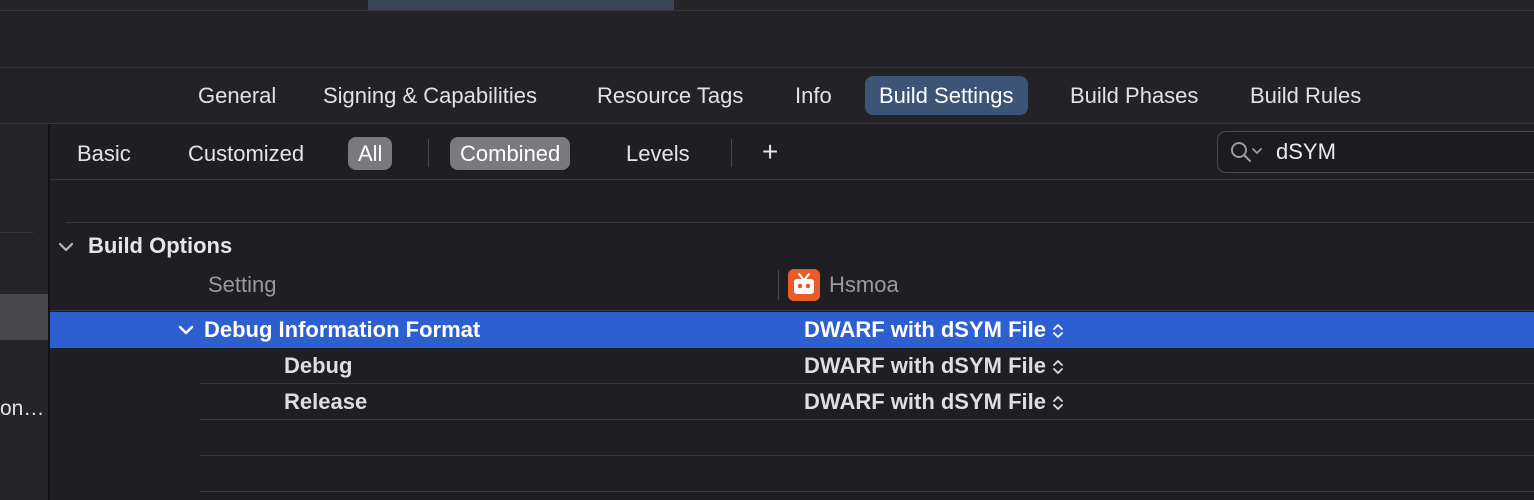  I want to click on configuration-name: Release, so click(326, 401).